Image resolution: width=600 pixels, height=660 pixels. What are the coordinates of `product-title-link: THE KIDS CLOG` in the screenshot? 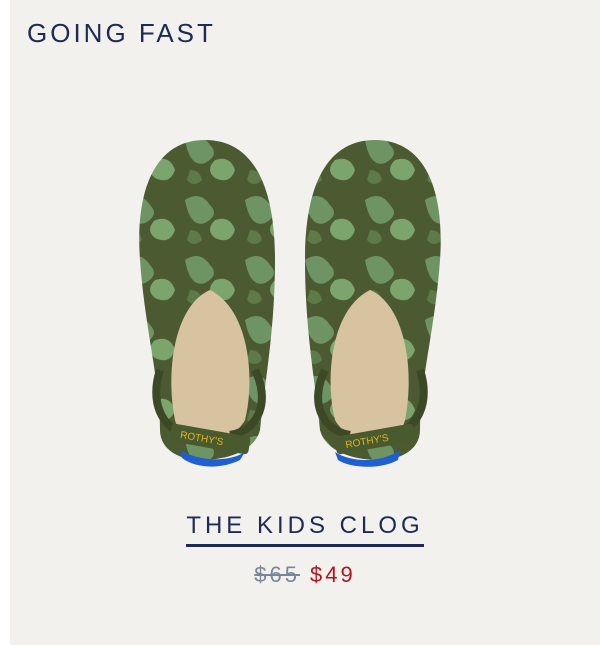 It's located at (305, 529).